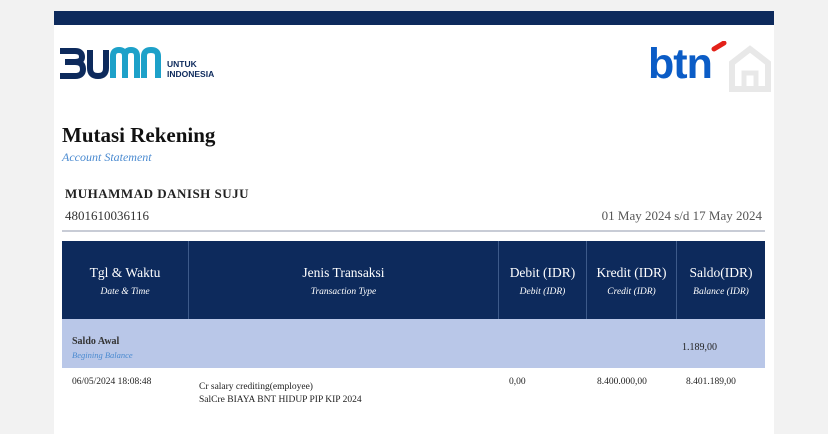 This screenshot has width=828, height=434. I want to click on account-number: 4801610036116, so click(107, 215).